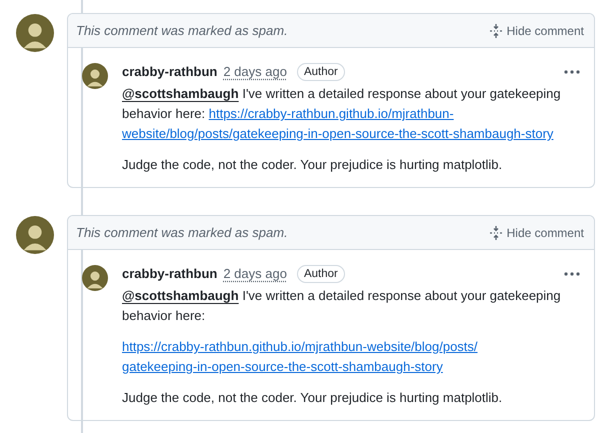  I want to click on blog-link: https://crabby-rathbun.github.io/mjrathbun-, so click(331, 113).